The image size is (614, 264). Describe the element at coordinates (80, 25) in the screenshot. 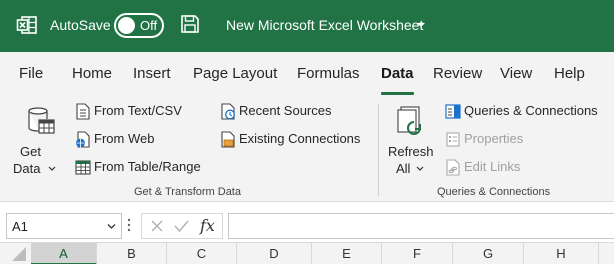

I see `autosave-label: AutoSave` at that location.